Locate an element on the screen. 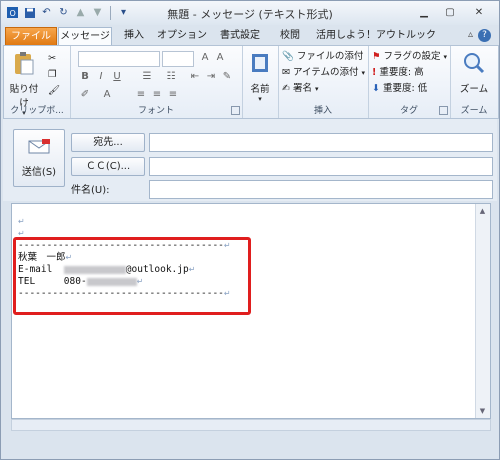  signature-button: ✍ 署名 ▾ is located at coordinates (300, 89).